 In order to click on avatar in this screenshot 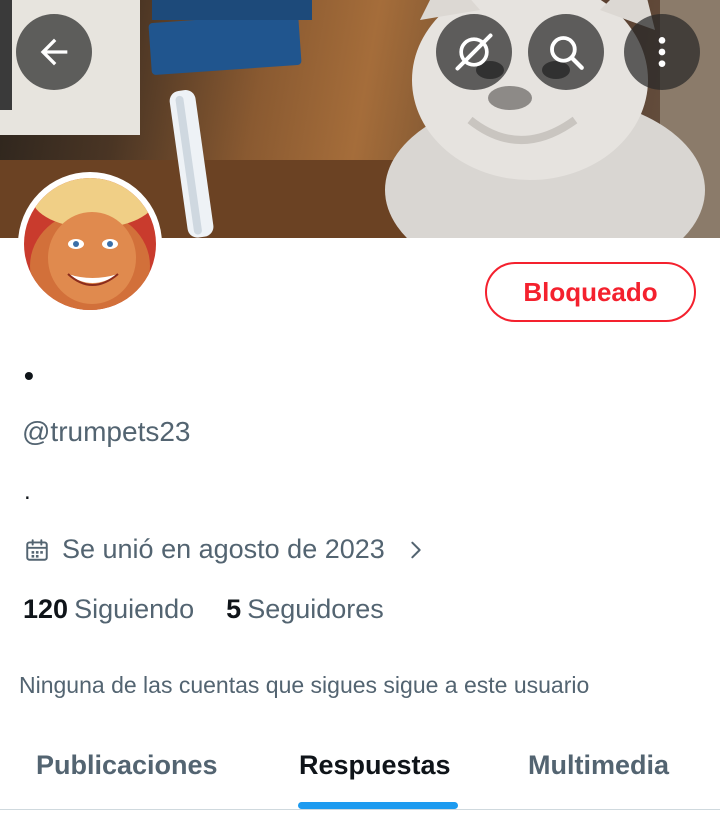, I will do `click(90, 244)`.